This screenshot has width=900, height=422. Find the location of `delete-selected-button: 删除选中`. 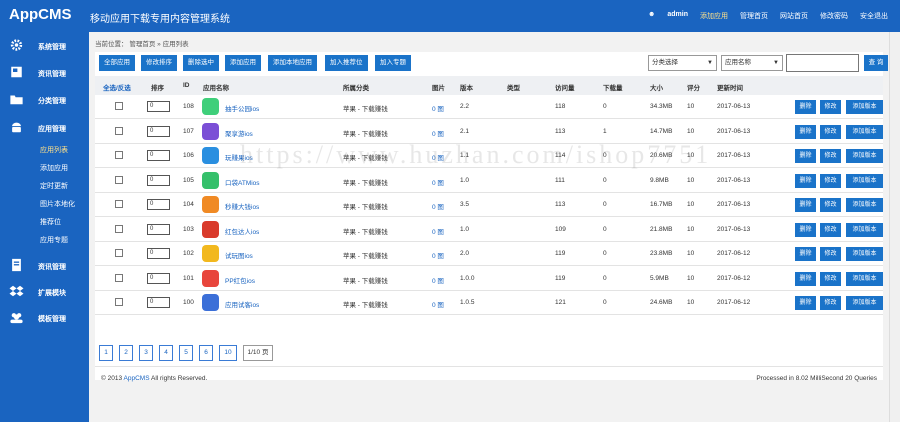

delete-selected-button: 删除选中 is located at coordinates (201, 63).